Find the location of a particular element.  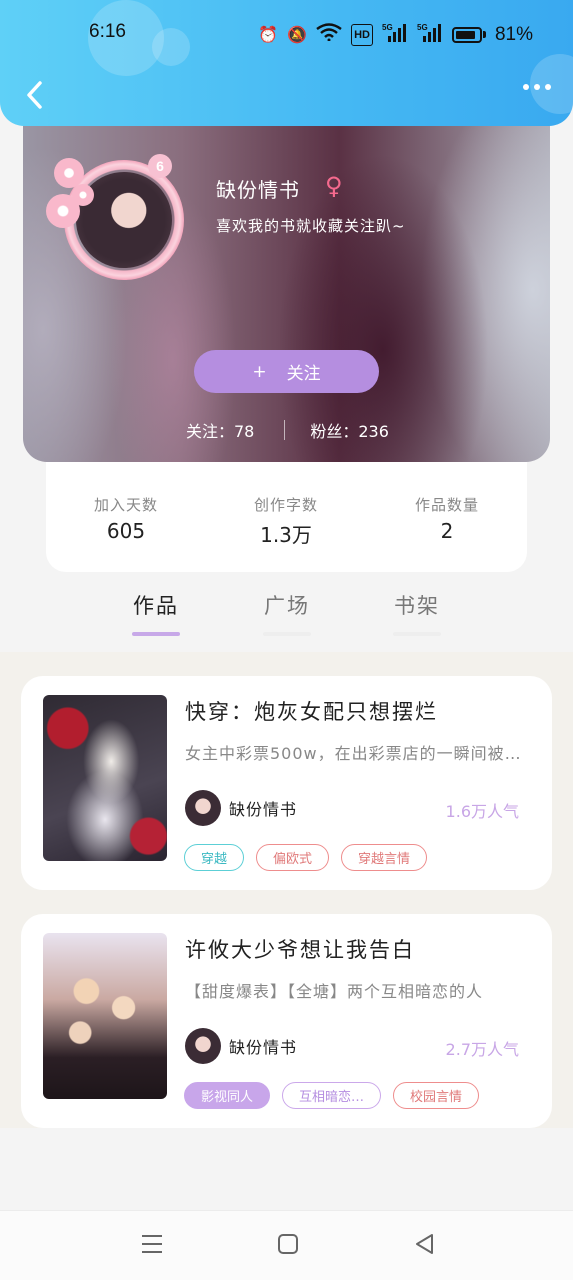

decor-bubble is located at coordinates (171, 47).